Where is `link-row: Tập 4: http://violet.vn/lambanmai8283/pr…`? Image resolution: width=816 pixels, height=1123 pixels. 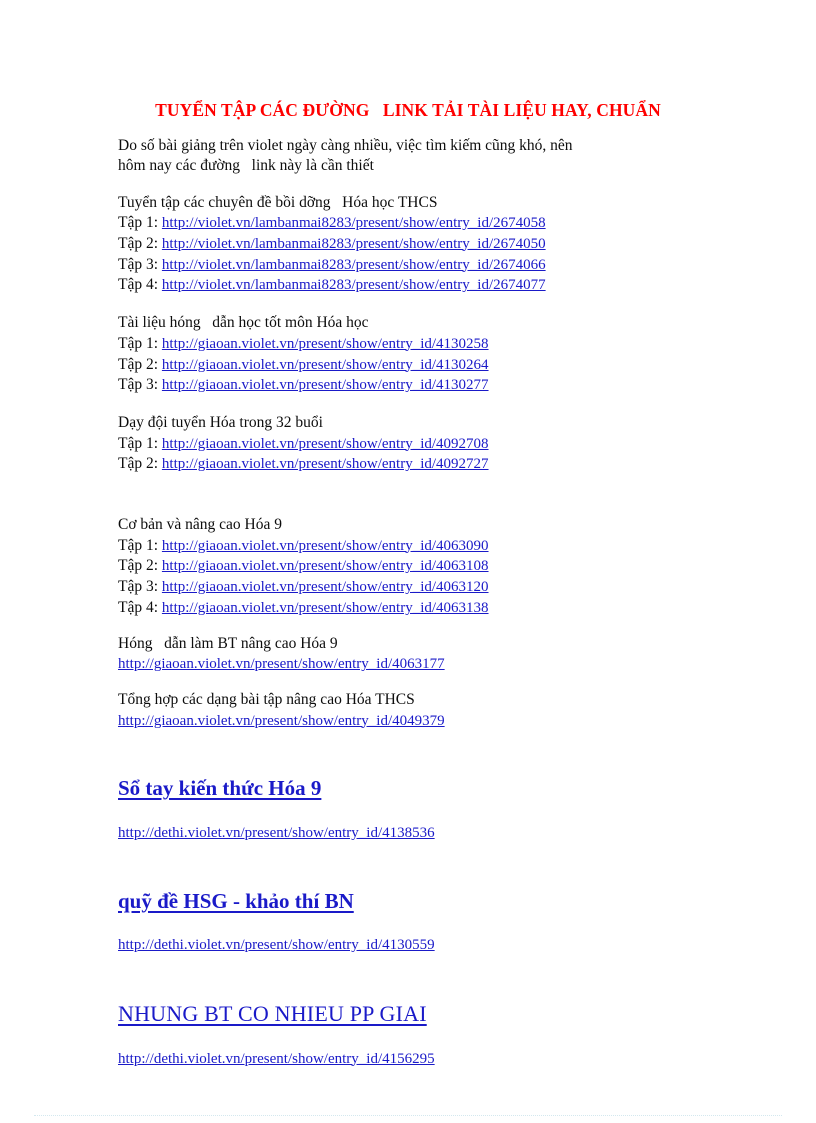
link-row: Tập 4: http://violet.vn/lambanmai8283/pr… is located at coordinates (408, 285).